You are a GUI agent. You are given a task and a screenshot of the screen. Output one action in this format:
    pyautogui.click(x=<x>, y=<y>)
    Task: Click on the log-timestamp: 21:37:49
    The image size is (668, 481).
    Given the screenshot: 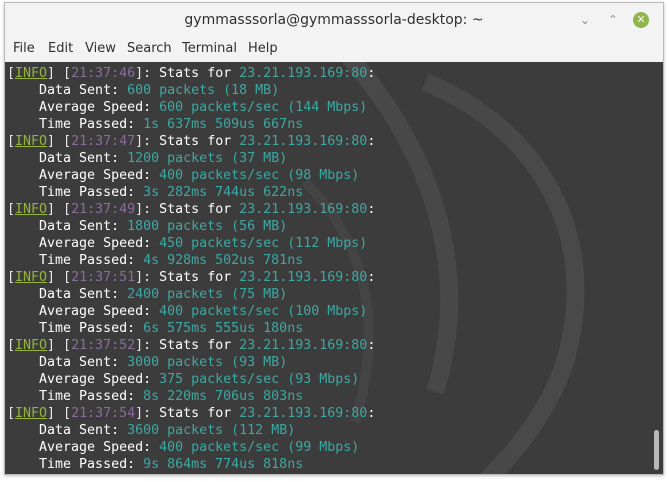 What is the action you would take?
    pyautogui.click(x=103, y=209)
    